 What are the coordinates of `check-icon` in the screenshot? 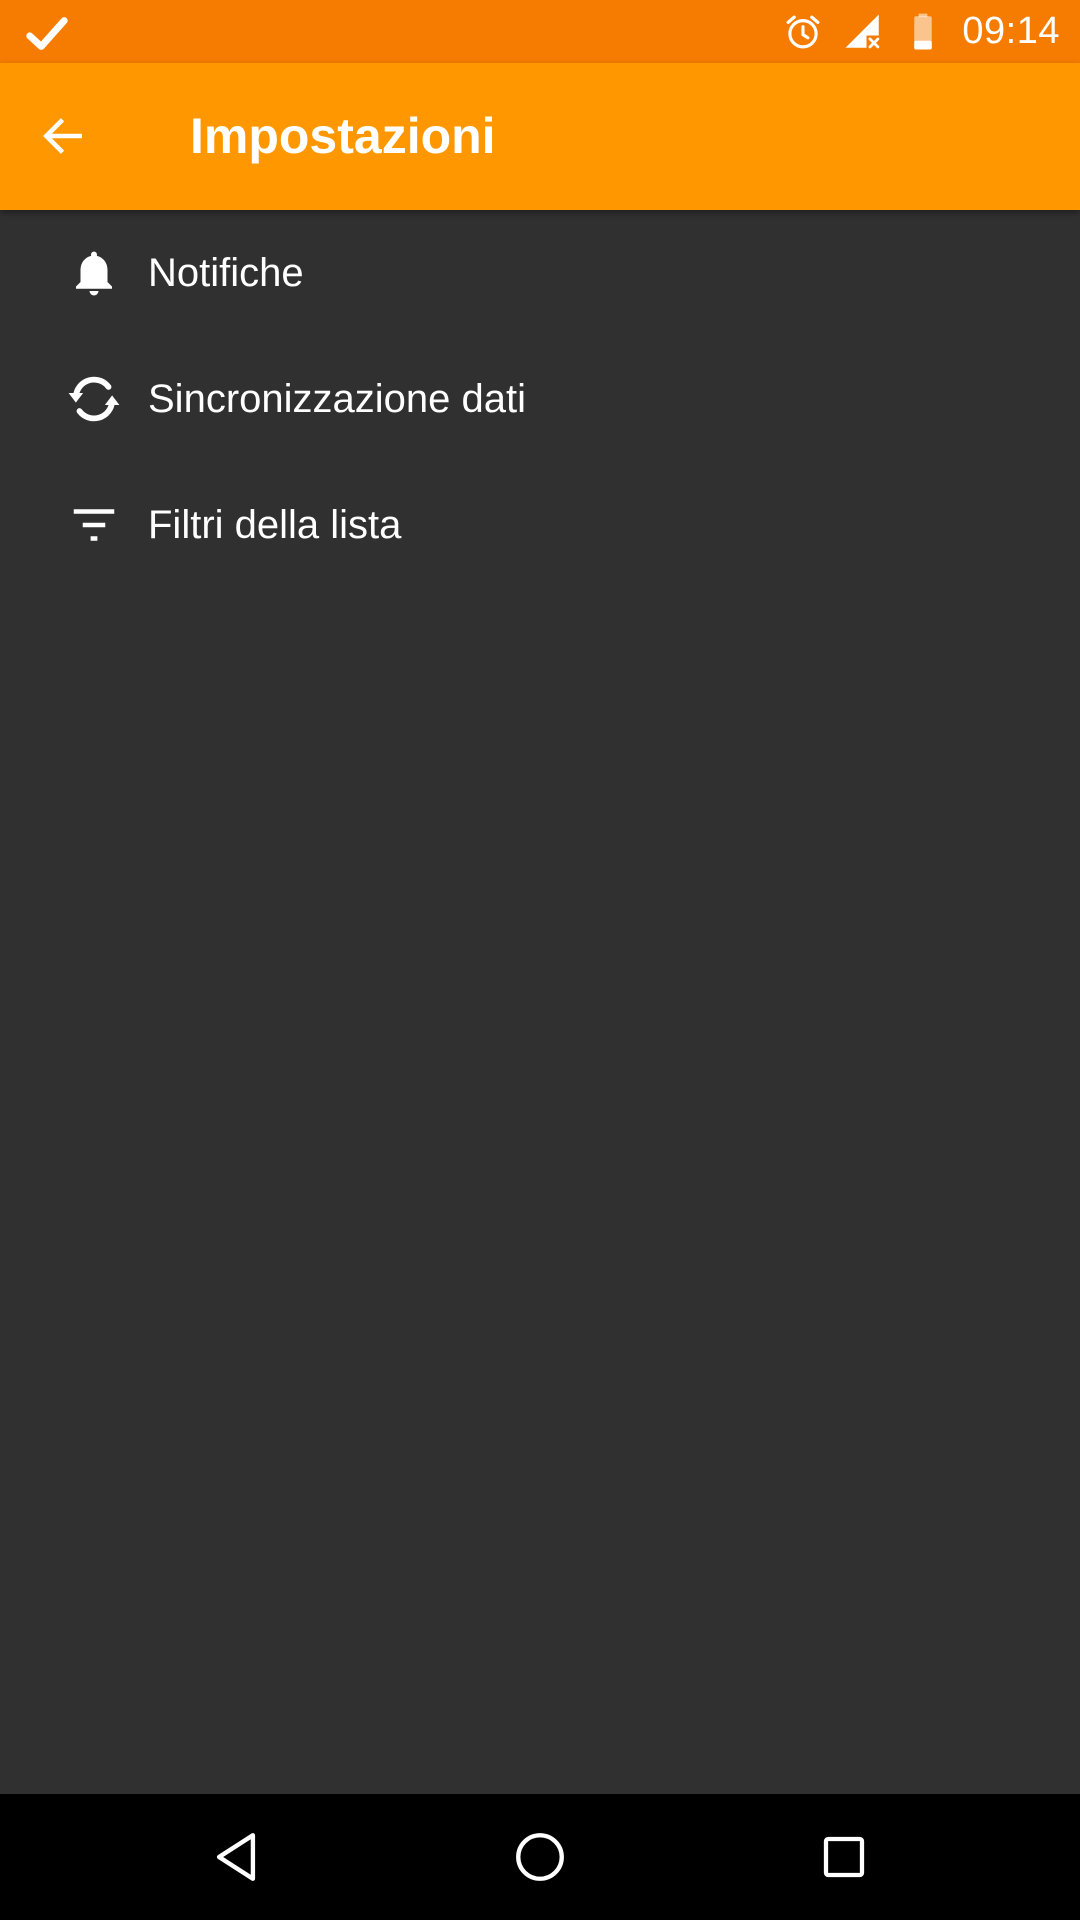 It's located at (47, 33).